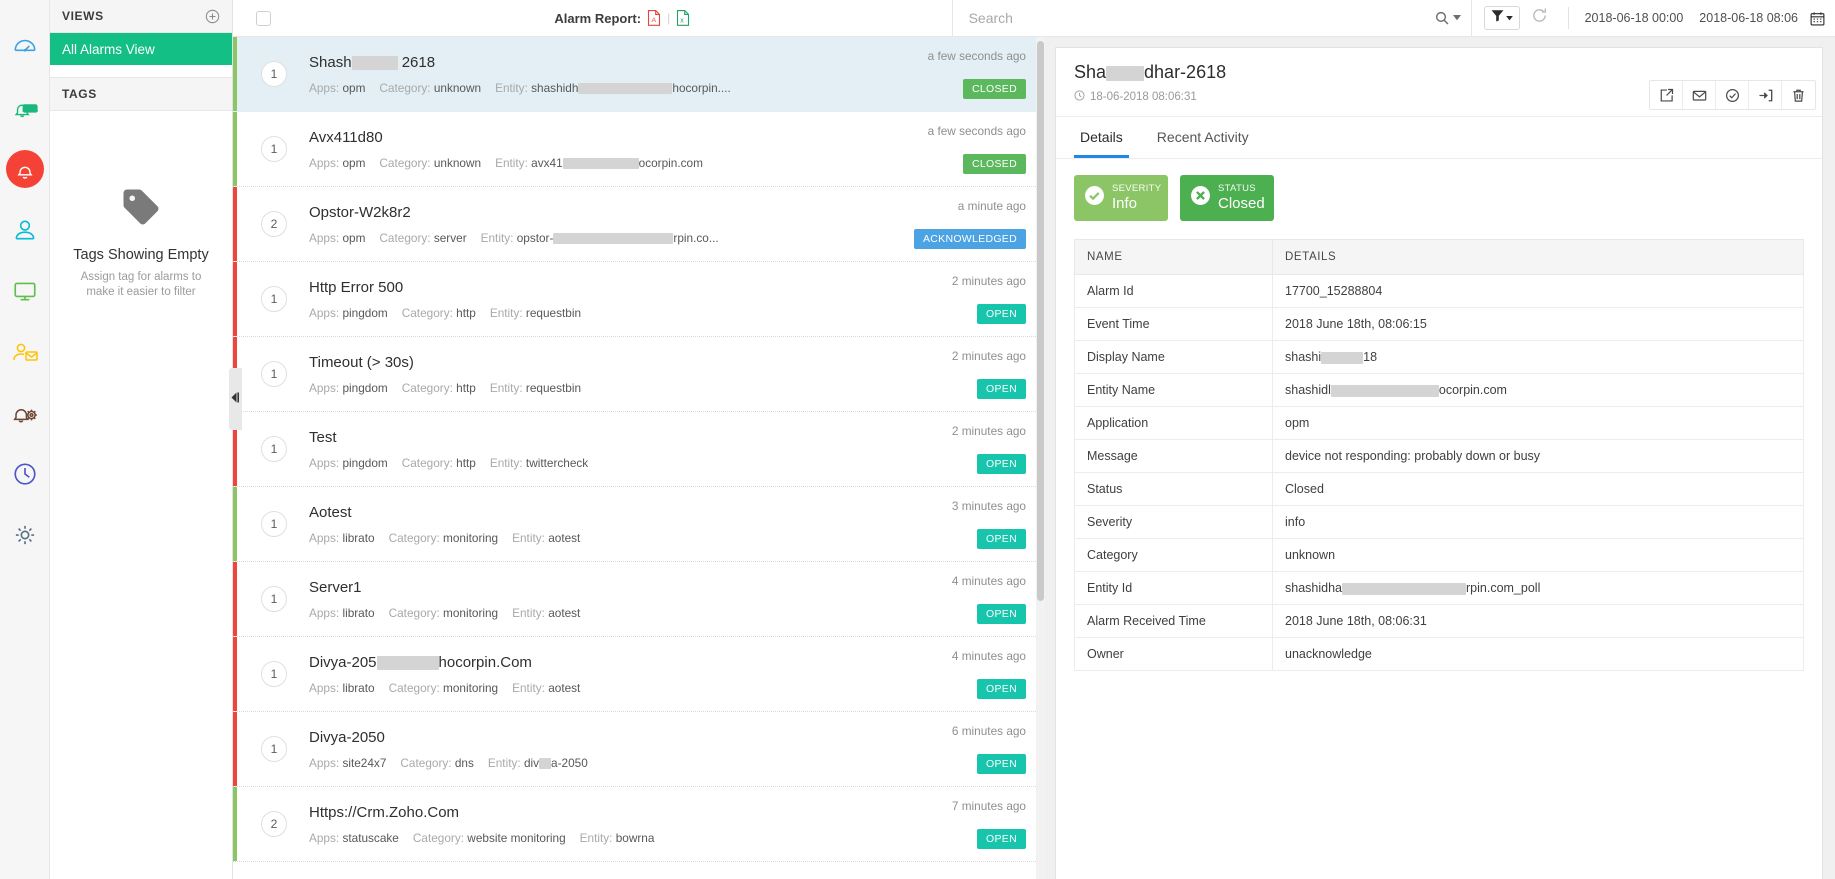 Image resolution: width=1835 pixels, height=879 pixels. What do you see at coordinates (1447, 18) in the screenshot?
I see `search-dropdown-icon` at bounding box center [1447, 18].